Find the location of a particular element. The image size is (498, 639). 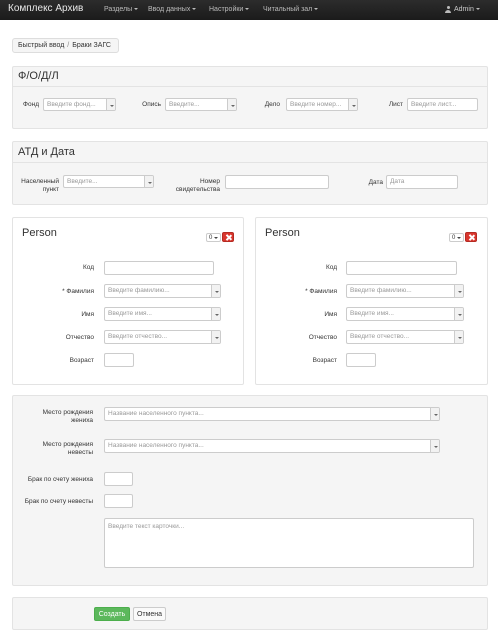

menu-razdely-label: Разделы is located at coordinates (118, 9).